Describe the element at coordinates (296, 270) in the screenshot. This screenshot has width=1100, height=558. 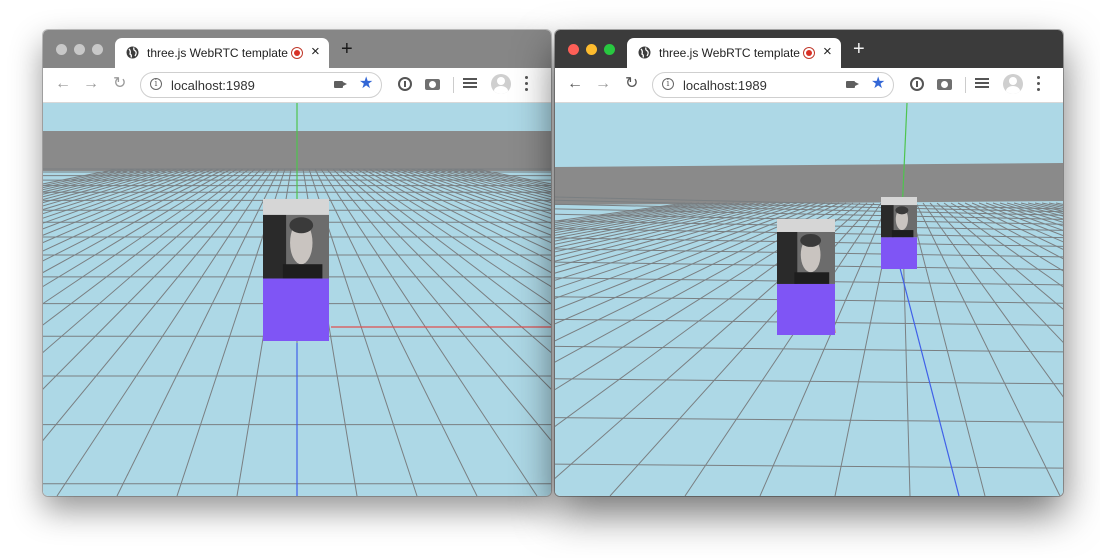
I see `webcam-cube` at that location.